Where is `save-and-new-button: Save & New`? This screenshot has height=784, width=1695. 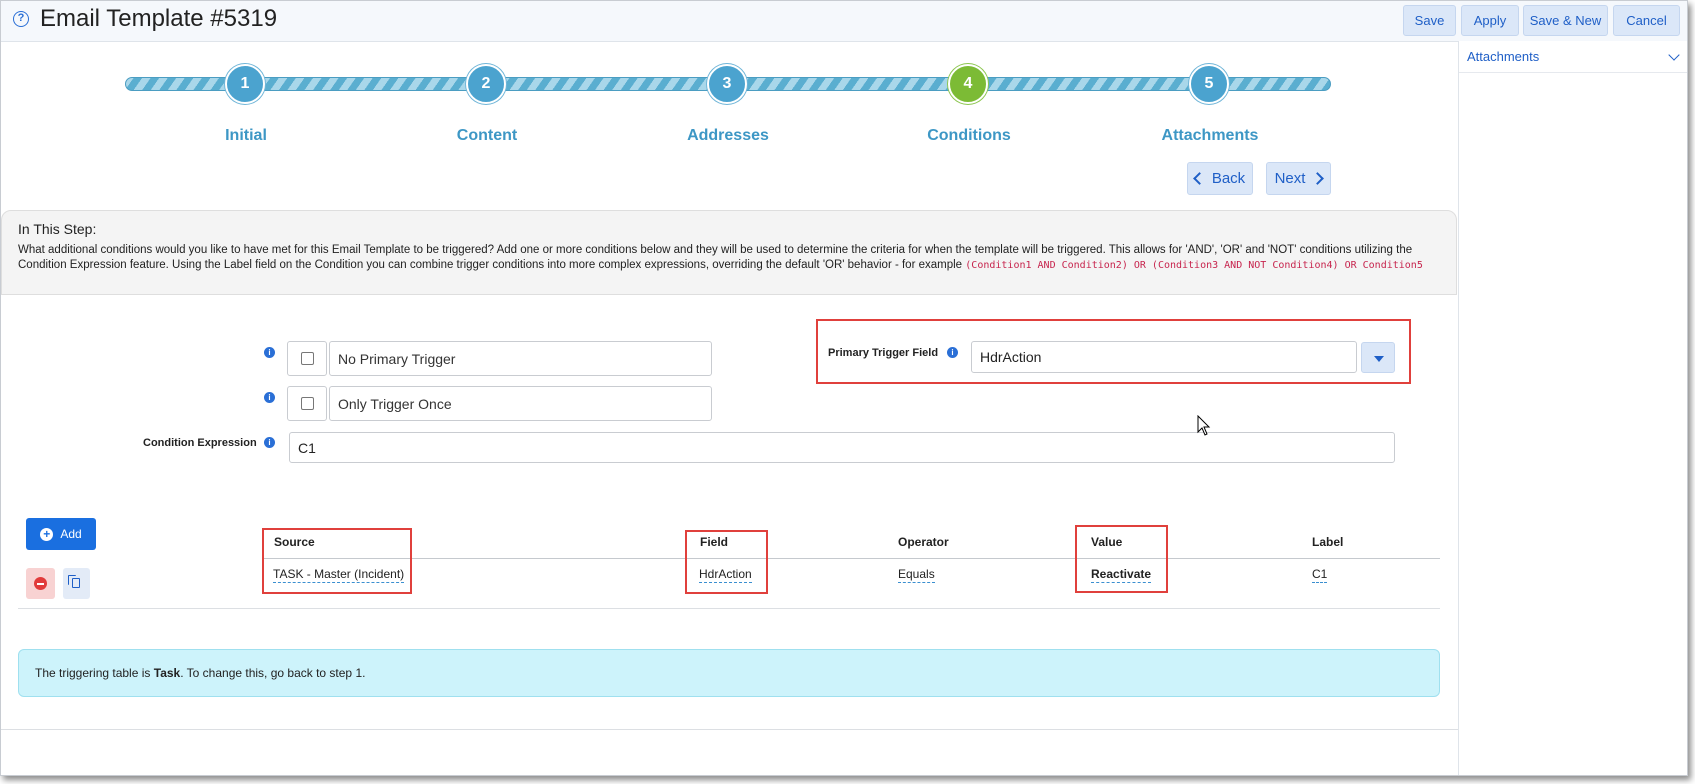 save-and-new-button: Save & New is located at coordinates (1565, 20).